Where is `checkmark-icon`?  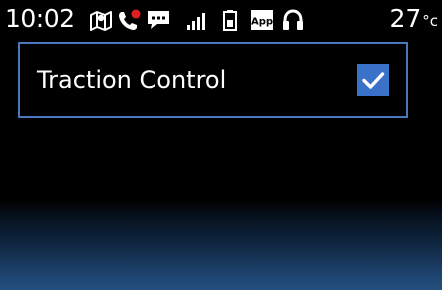
checkmark-icon is located at coordinates (373, 80).